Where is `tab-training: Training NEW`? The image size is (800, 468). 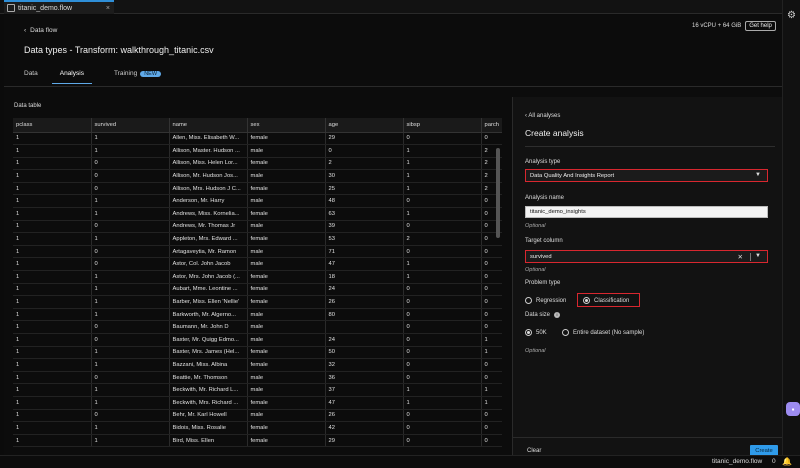
tab-training: Training NEW is located at coordinates (137, 77).